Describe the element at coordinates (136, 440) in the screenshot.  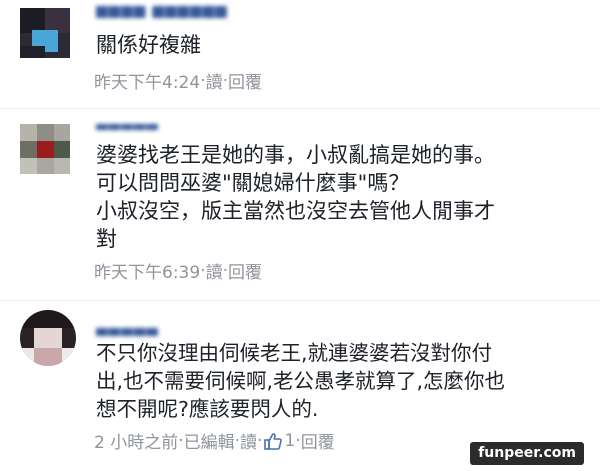
I see `timestamp-link: 2 小時之前` at that location.